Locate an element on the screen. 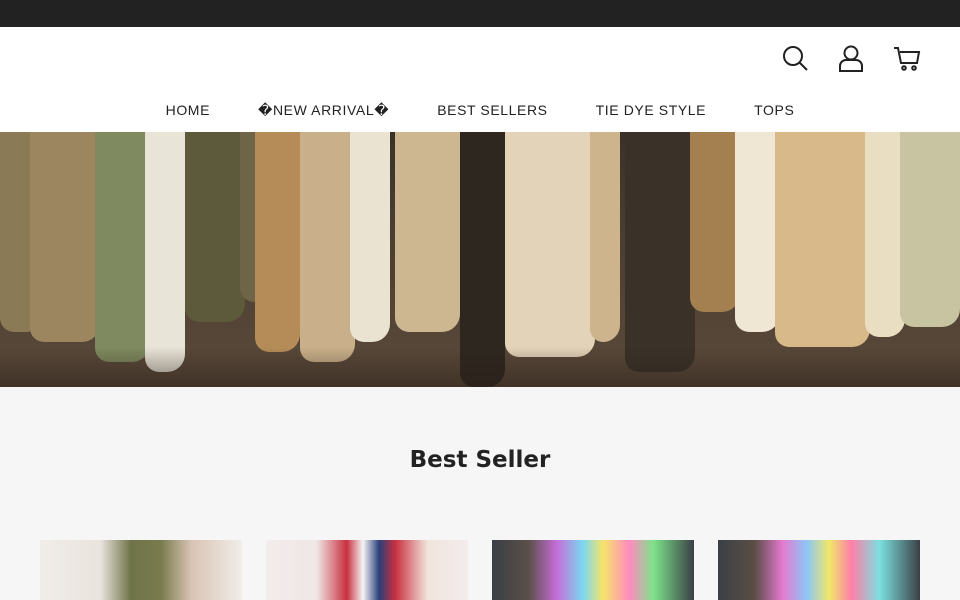 The width and height of the screenshot is (960, 600). nav-item-best-sellers: BEST SELLERS is located at coordinates (492, 110).